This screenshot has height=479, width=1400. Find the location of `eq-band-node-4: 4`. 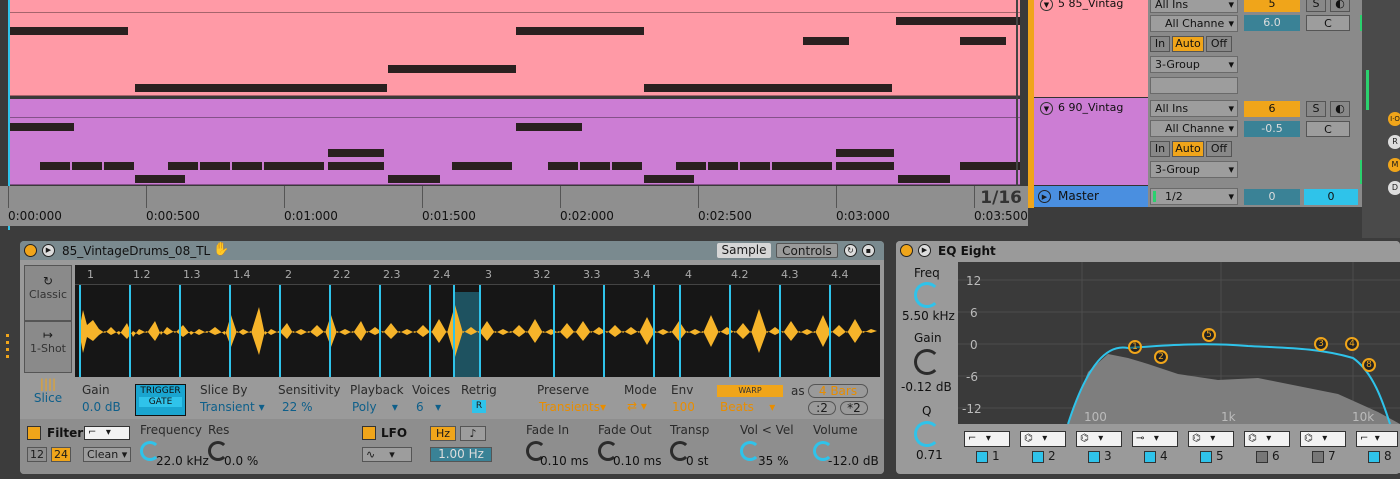

eq-band-node-4: 4 is located at coordinates (1352, 344).